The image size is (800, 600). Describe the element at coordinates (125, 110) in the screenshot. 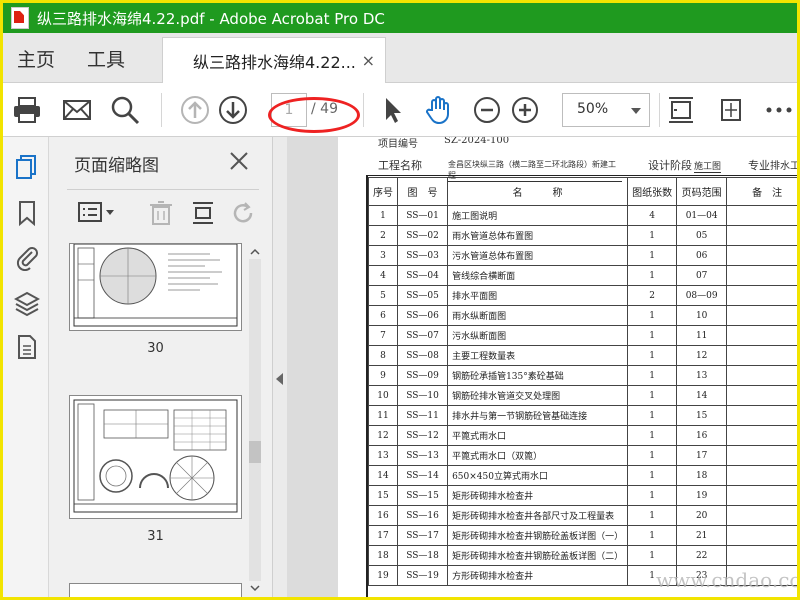

I see `search-icon` at that location.